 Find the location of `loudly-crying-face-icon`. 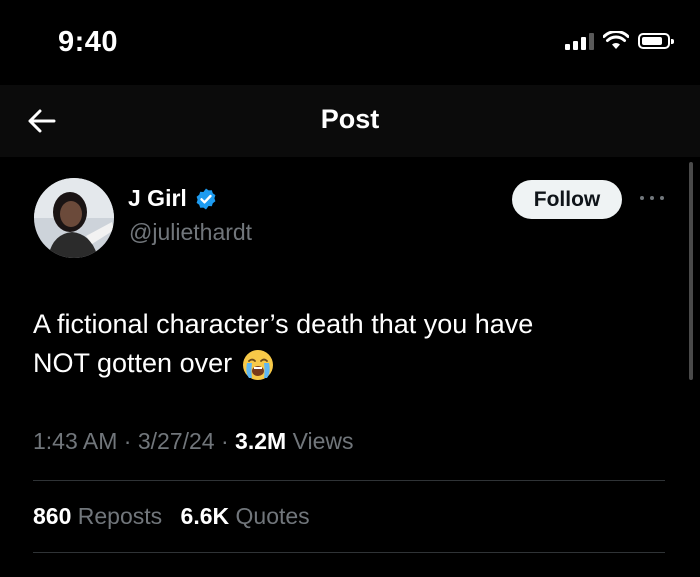

loudly-crying-face-icon is located at coordinates (257, 364).